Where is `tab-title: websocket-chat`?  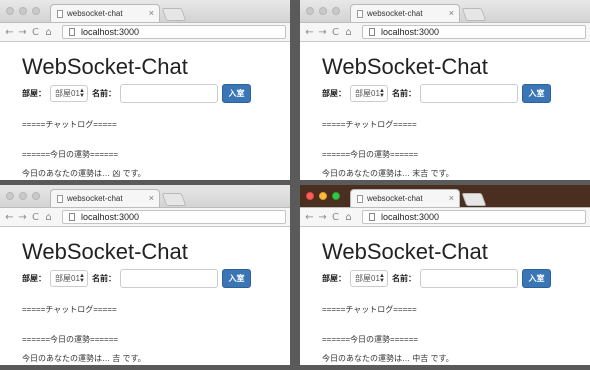
tab-title: websocket-chat is located at coordinates (395, 198).